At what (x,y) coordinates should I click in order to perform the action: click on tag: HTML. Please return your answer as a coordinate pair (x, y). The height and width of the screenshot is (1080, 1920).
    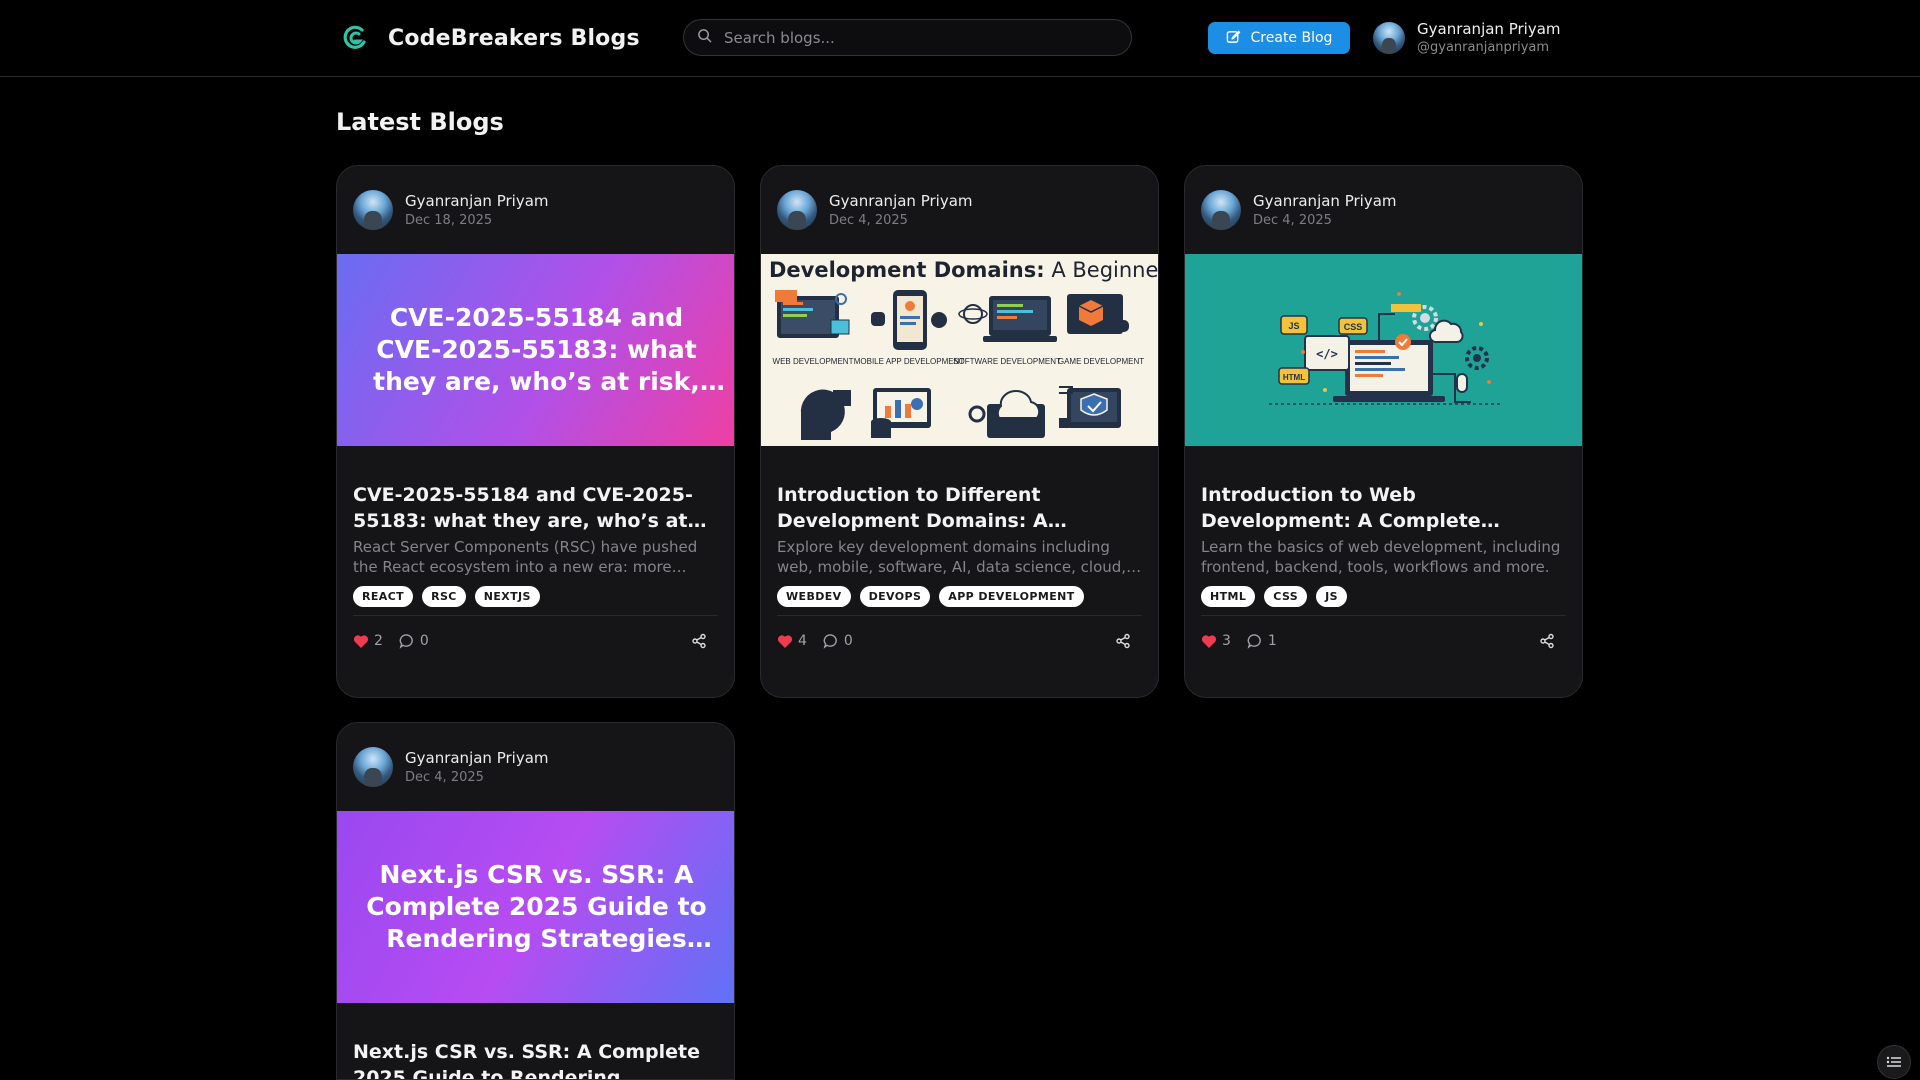
    Looking at the image, I should click on (1228, 597).